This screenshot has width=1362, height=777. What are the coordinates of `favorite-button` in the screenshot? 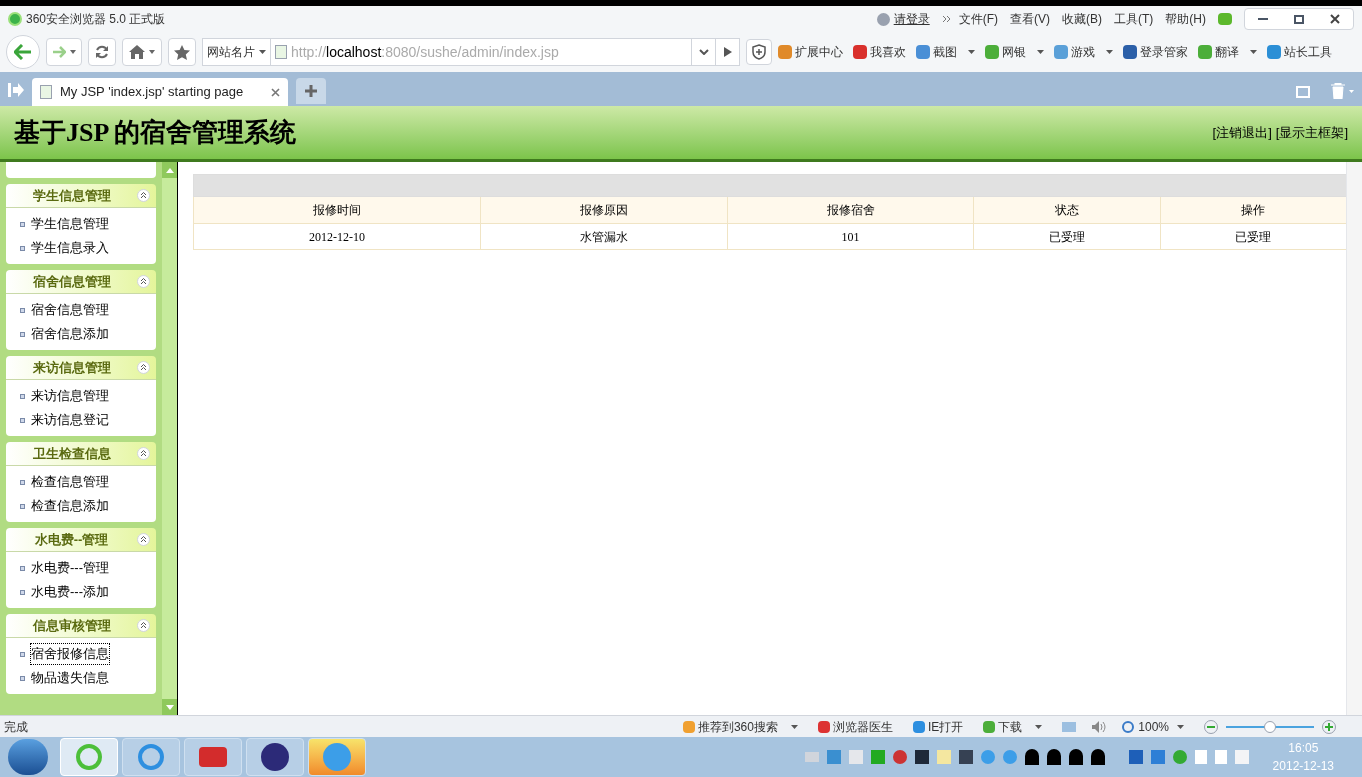 It's located at (182, 52).